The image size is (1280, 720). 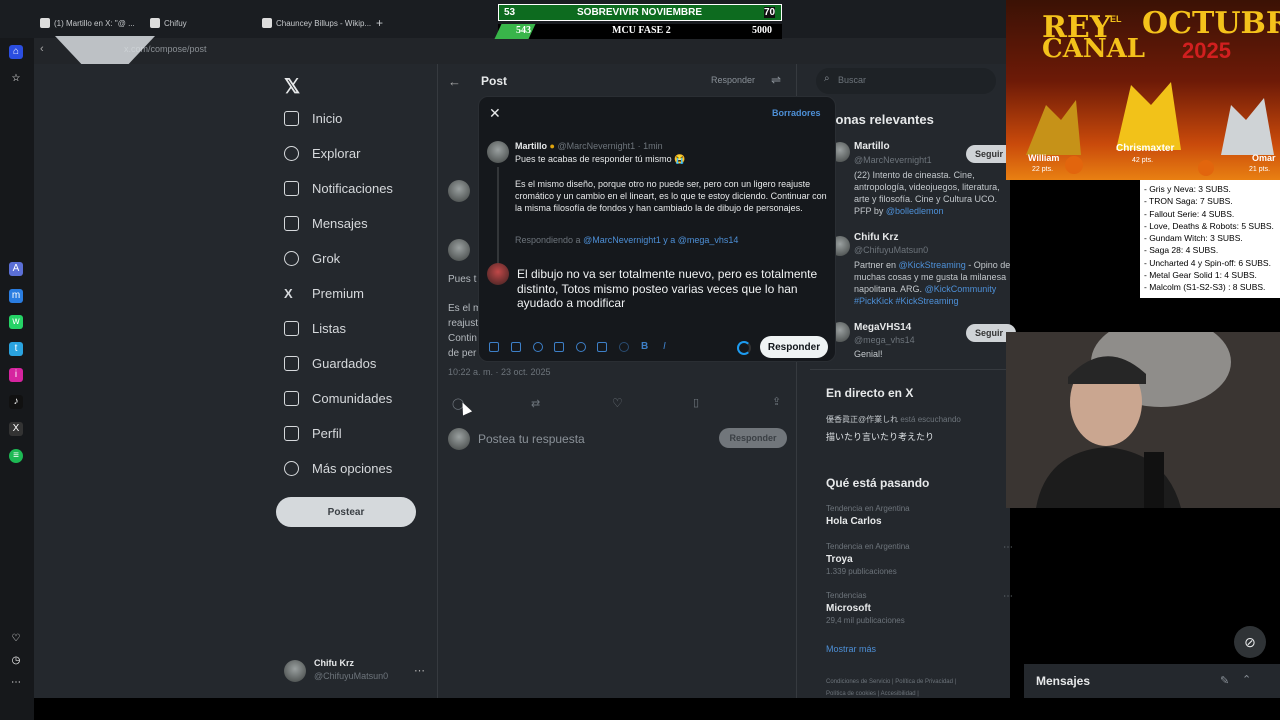 What do you see at coordinates (640, 12) in the screenshot?
I see `banner-row1: 53 SOBREVIVIR NOVIEMBRE 70` at bounding box center [640, 12].